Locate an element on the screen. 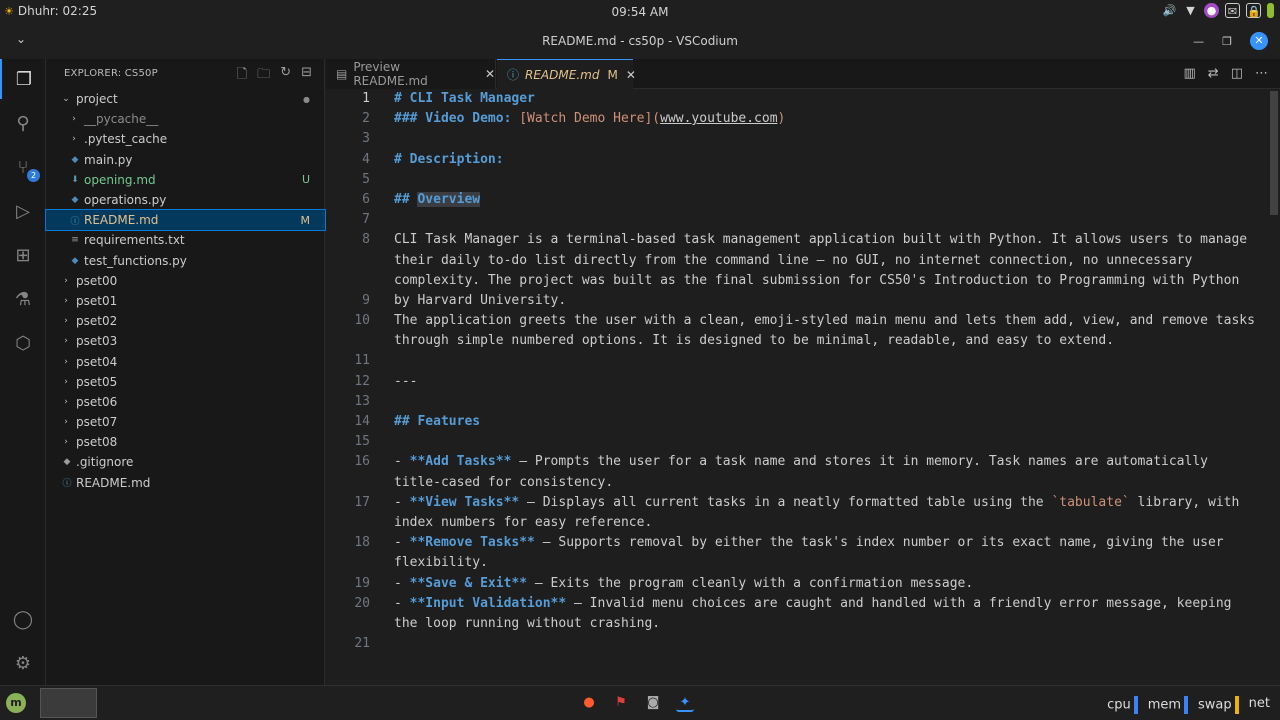 The image size is (1280, 720). account-icon: ◯ is located at coordinates (23, 619).